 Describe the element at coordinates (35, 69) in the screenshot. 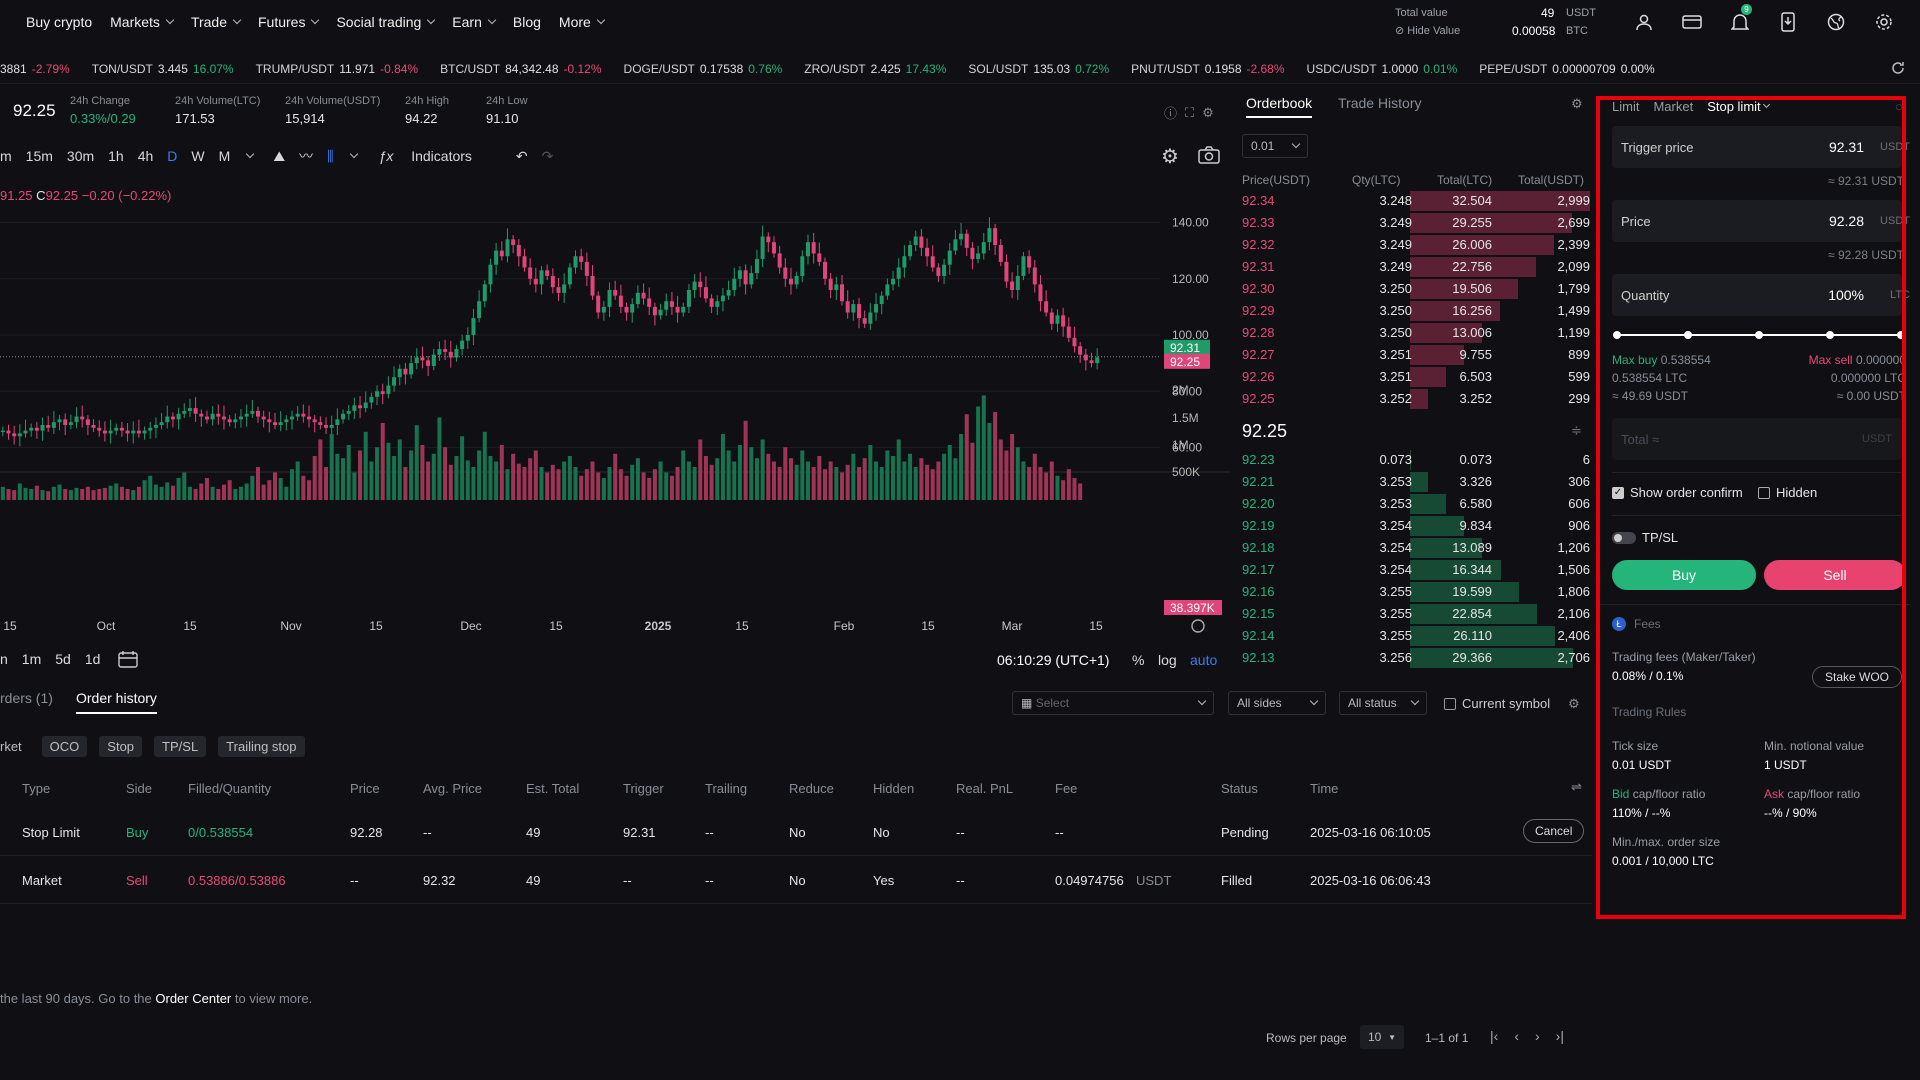

I see `ticker-item: 3881 -2.79%` at that location.